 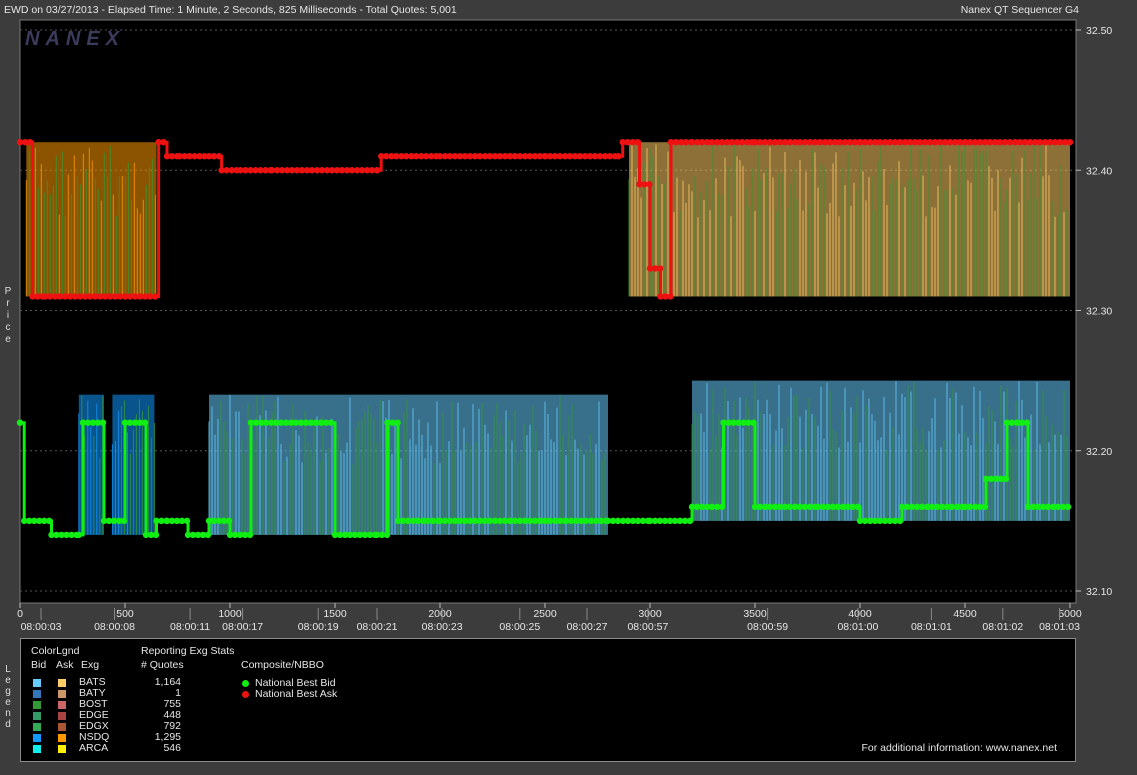 What do you see at coordinates (860, 614) in the screenshot?
I see `x-tick-label: 4000` at bounding box center [860, 614].